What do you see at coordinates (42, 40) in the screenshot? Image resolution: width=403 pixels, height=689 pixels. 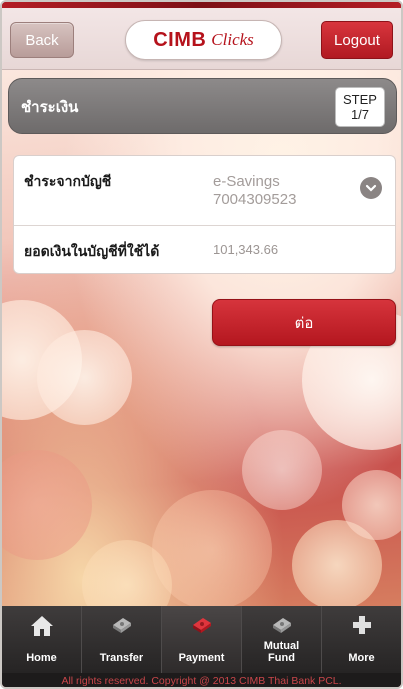 I see `back-button: Back` at bounding box center [42, 40].